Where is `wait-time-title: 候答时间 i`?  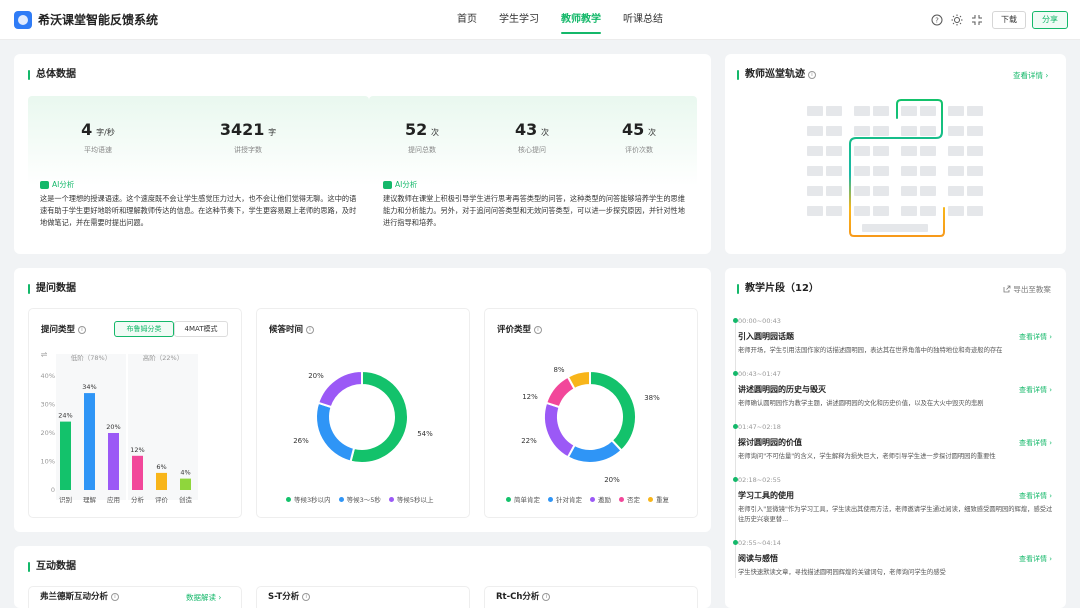 wait-time-title: 候答时间 i is located at coordinates (292, 329).